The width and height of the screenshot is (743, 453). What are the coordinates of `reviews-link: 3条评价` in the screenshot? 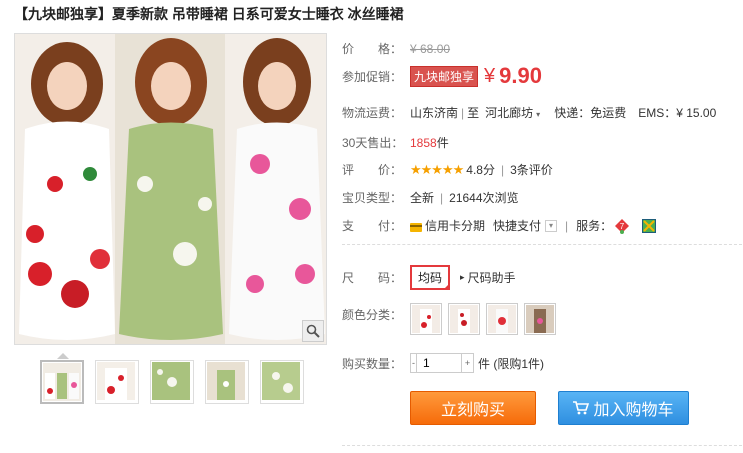 It's located at (531, 169).